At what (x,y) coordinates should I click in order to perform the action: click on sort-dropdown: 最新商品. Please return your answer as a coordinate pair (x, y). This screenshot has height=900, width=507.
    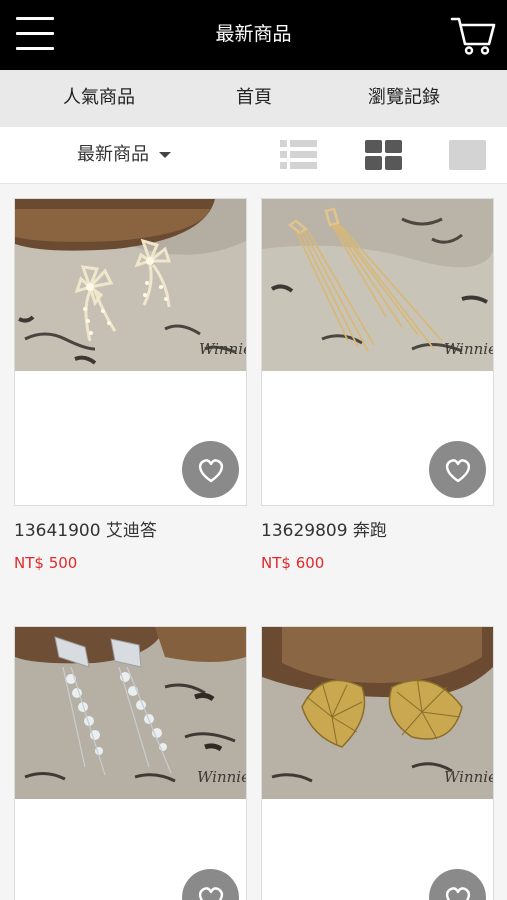
    Looking at the image, I should click on (124, 155).